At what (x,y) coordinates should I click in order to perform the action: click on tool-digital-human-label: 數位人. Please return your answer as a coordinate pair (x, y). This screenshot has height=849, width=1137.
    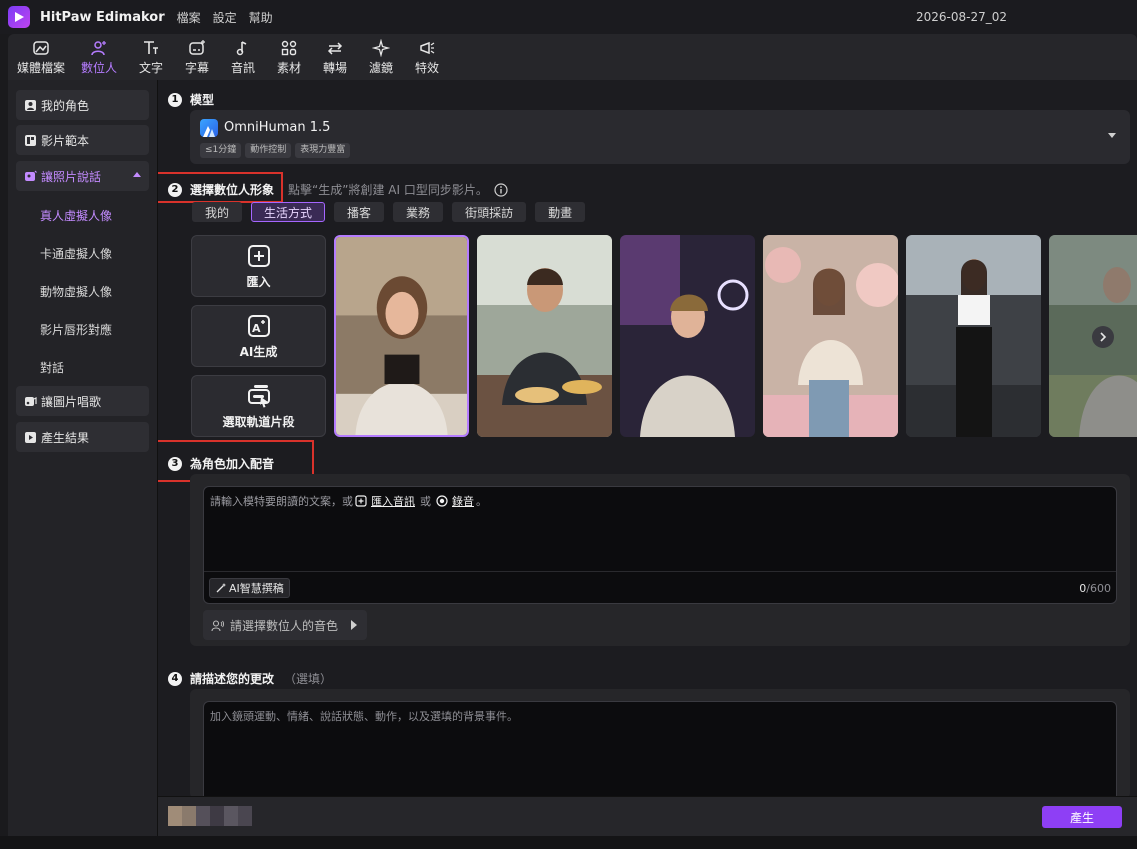
    Looking at the image, I should click on (98, 68).